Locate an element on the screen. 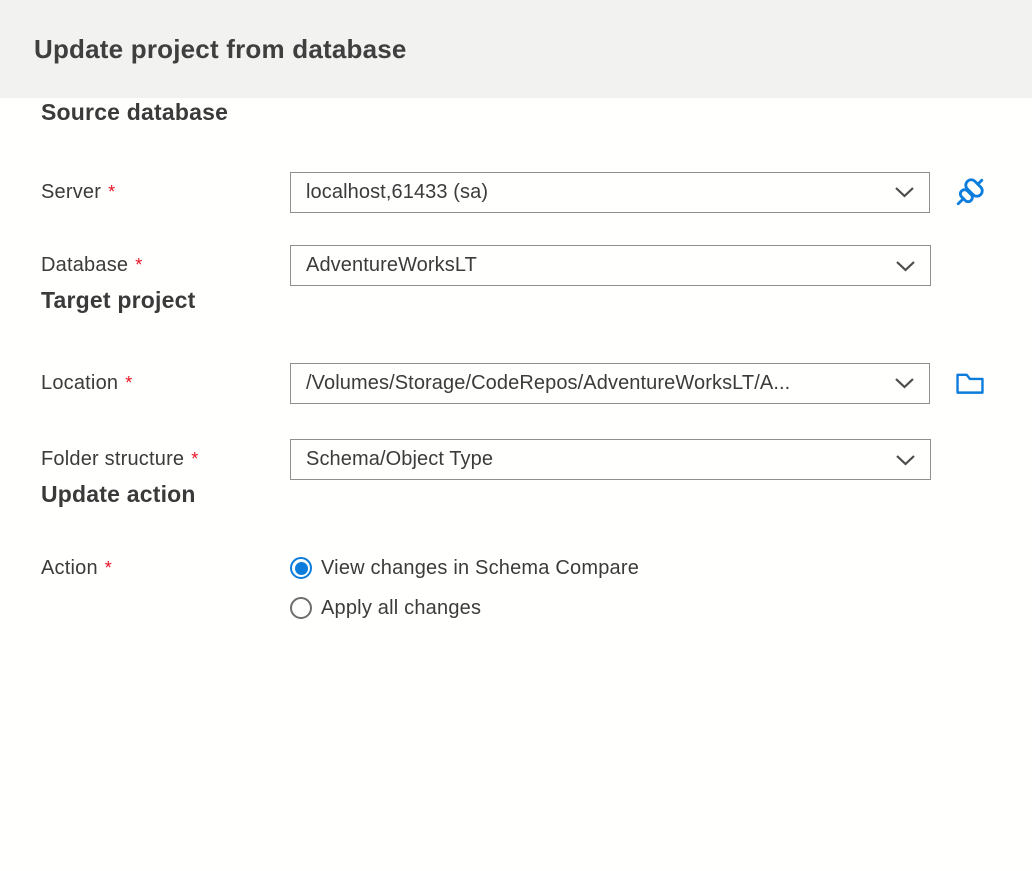 This screenshot has width=1032, height=871. browse-folder-button is located at coordinates (970, 383).